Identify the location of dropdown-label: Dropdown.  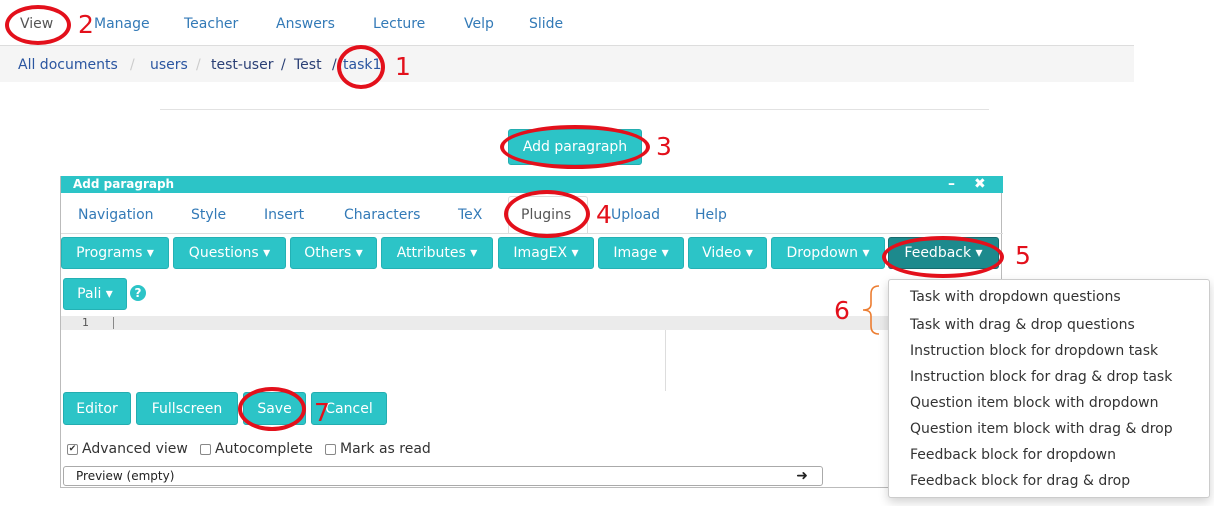
(822, 253).